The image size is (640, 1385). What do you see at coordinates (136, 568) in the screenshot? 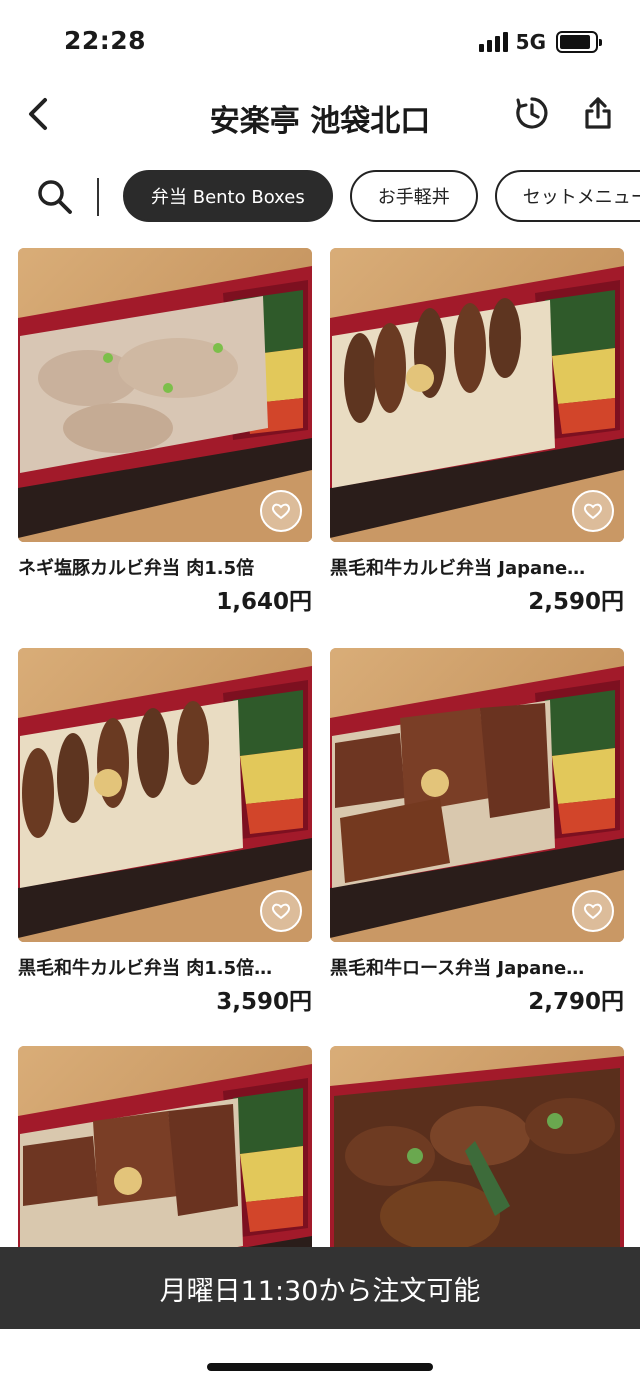
I see `product-name: ネギ塩豚カルビ弁当 肉1.5倍` at bounding box center [136, 568].